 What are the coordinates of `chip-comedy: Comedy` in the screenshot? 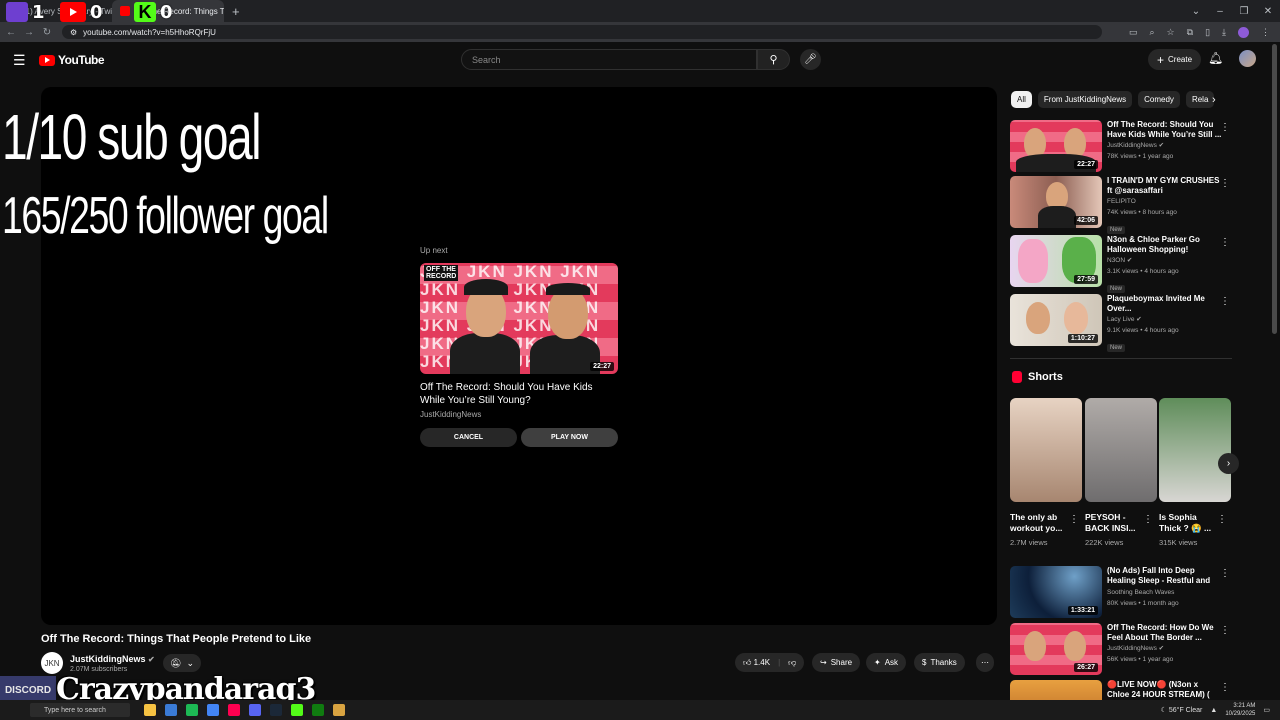 It's located at (1159, 99).